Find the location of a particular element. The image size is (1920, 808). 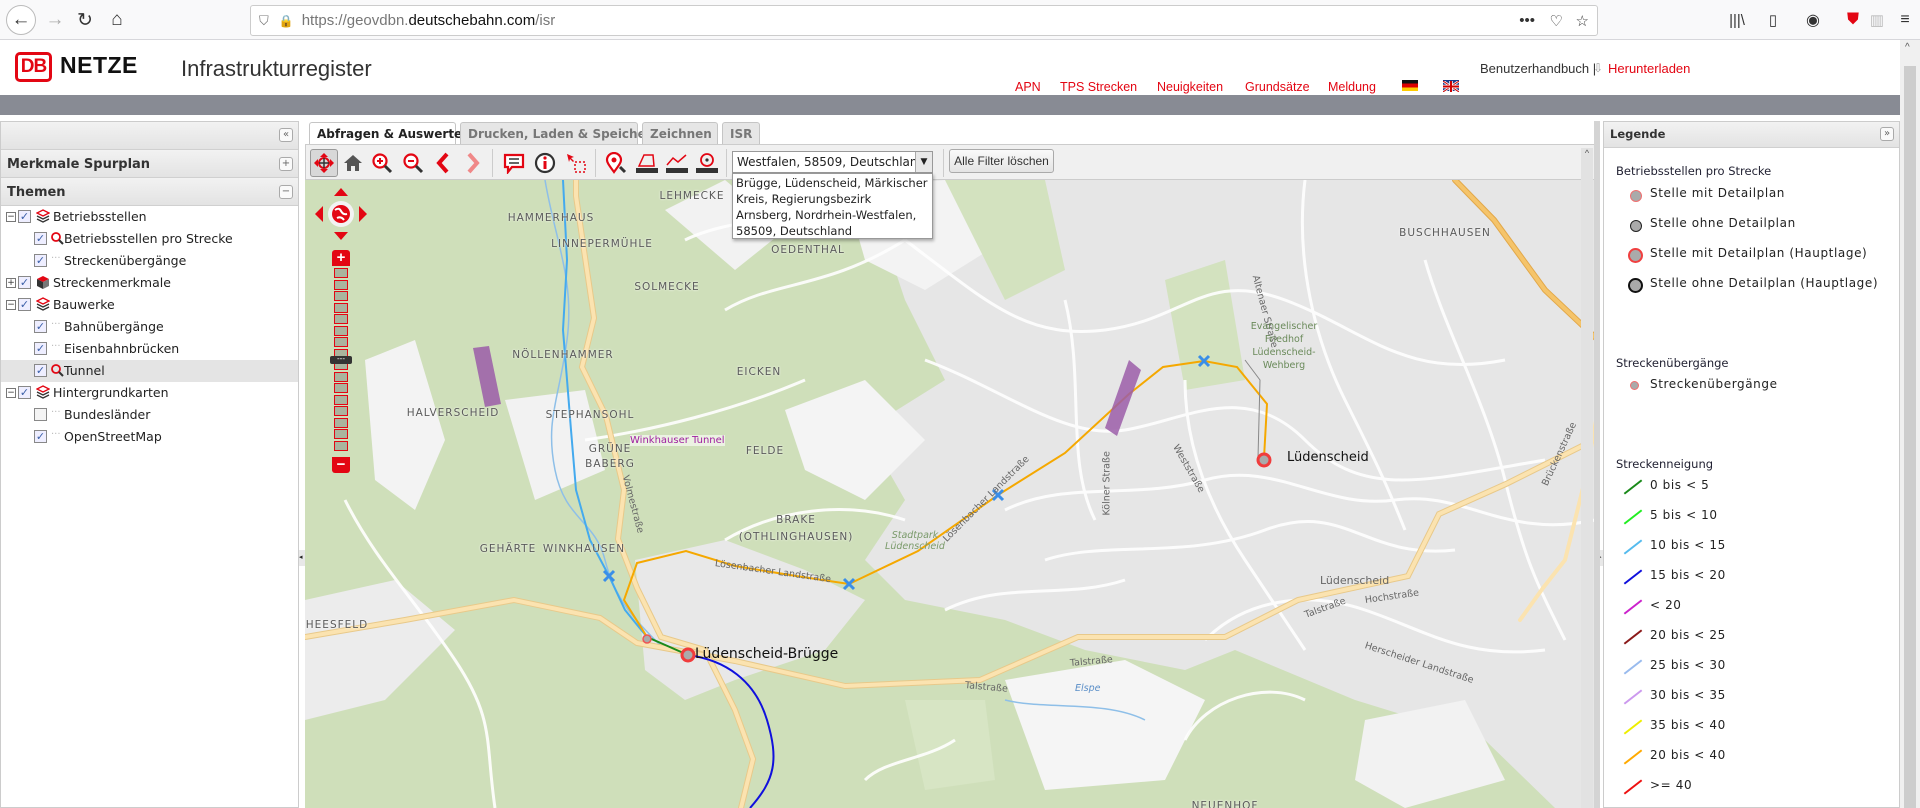

nav-apn: APN is located at coordinates (1028, 87).